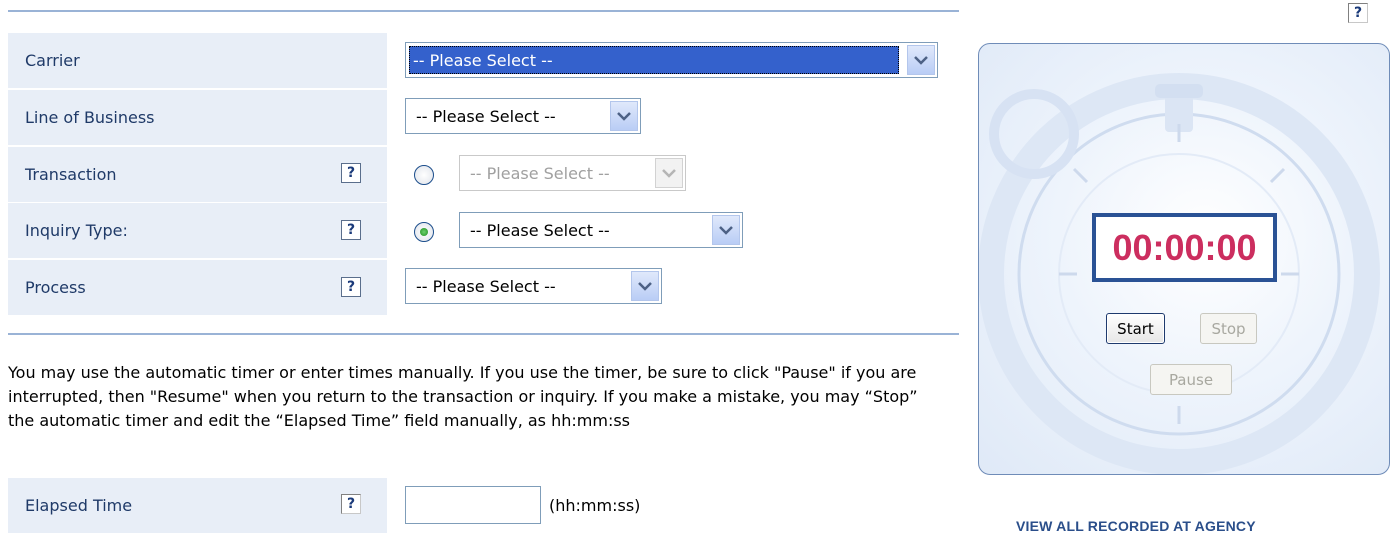  I want to click on carrier-label-text: Carrier, so click(52, 60).